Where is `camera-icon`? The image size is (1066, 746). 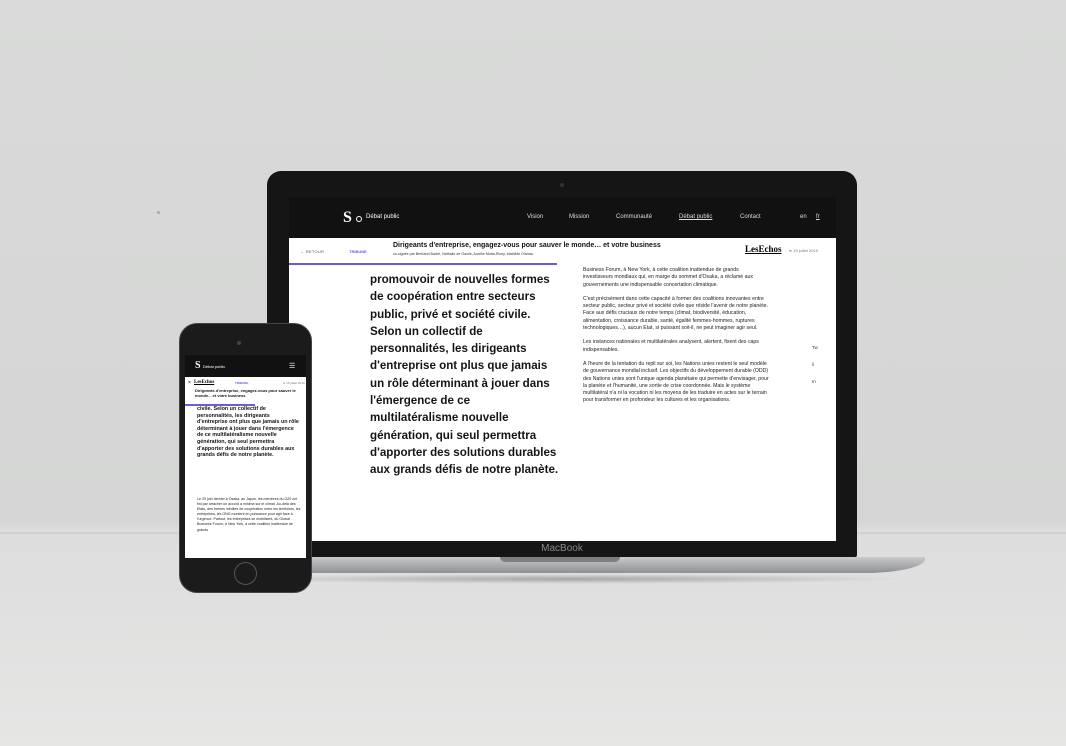 camera-icon is located at coordinates (562, 185).